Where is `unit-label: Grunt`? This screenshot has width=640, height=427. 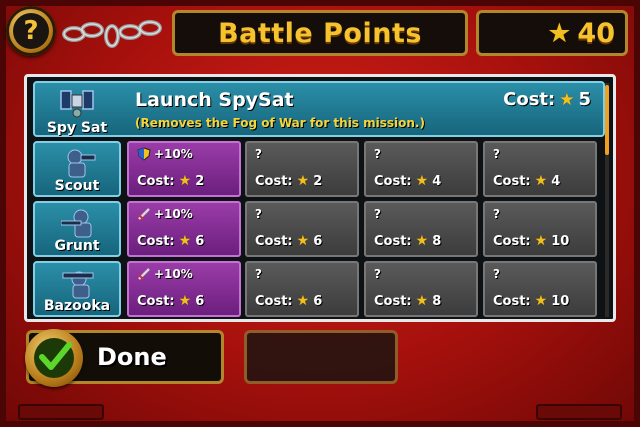
unit-label: Grunt is located at coordinates (77, 246).